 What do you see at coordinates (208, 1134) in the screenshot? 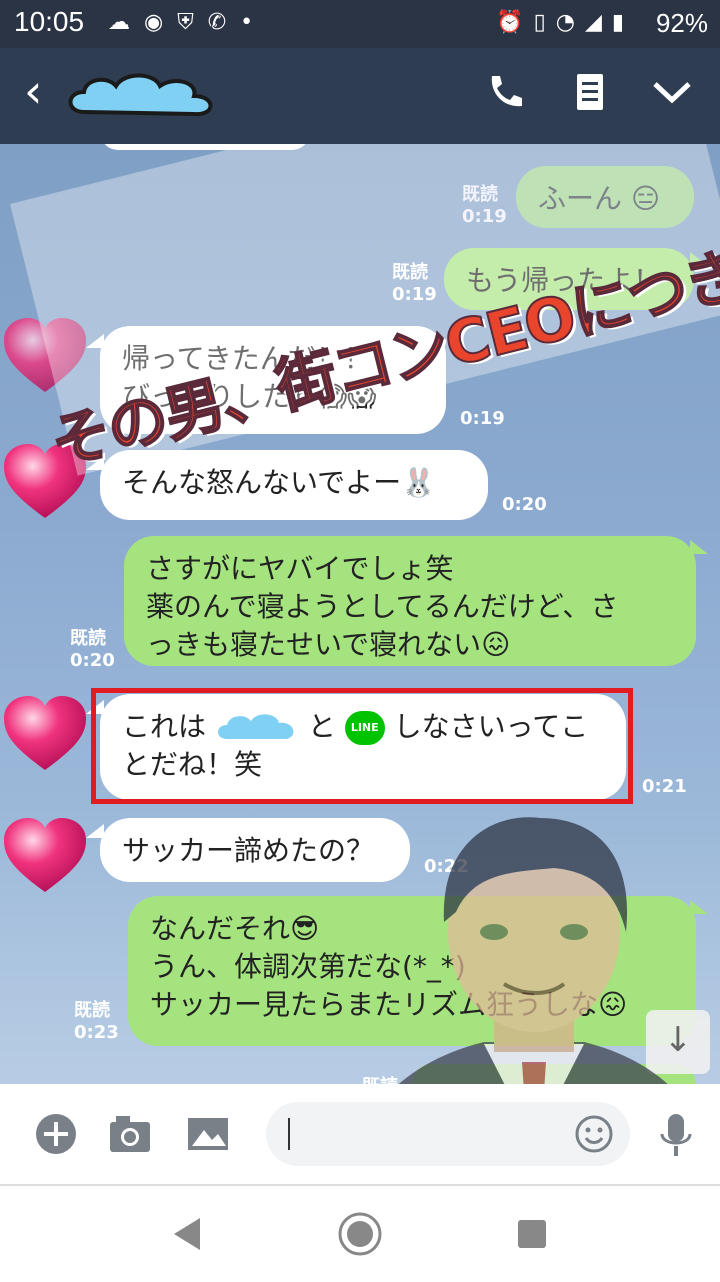
I see `image-icon` at bounding box center [208, 1134].